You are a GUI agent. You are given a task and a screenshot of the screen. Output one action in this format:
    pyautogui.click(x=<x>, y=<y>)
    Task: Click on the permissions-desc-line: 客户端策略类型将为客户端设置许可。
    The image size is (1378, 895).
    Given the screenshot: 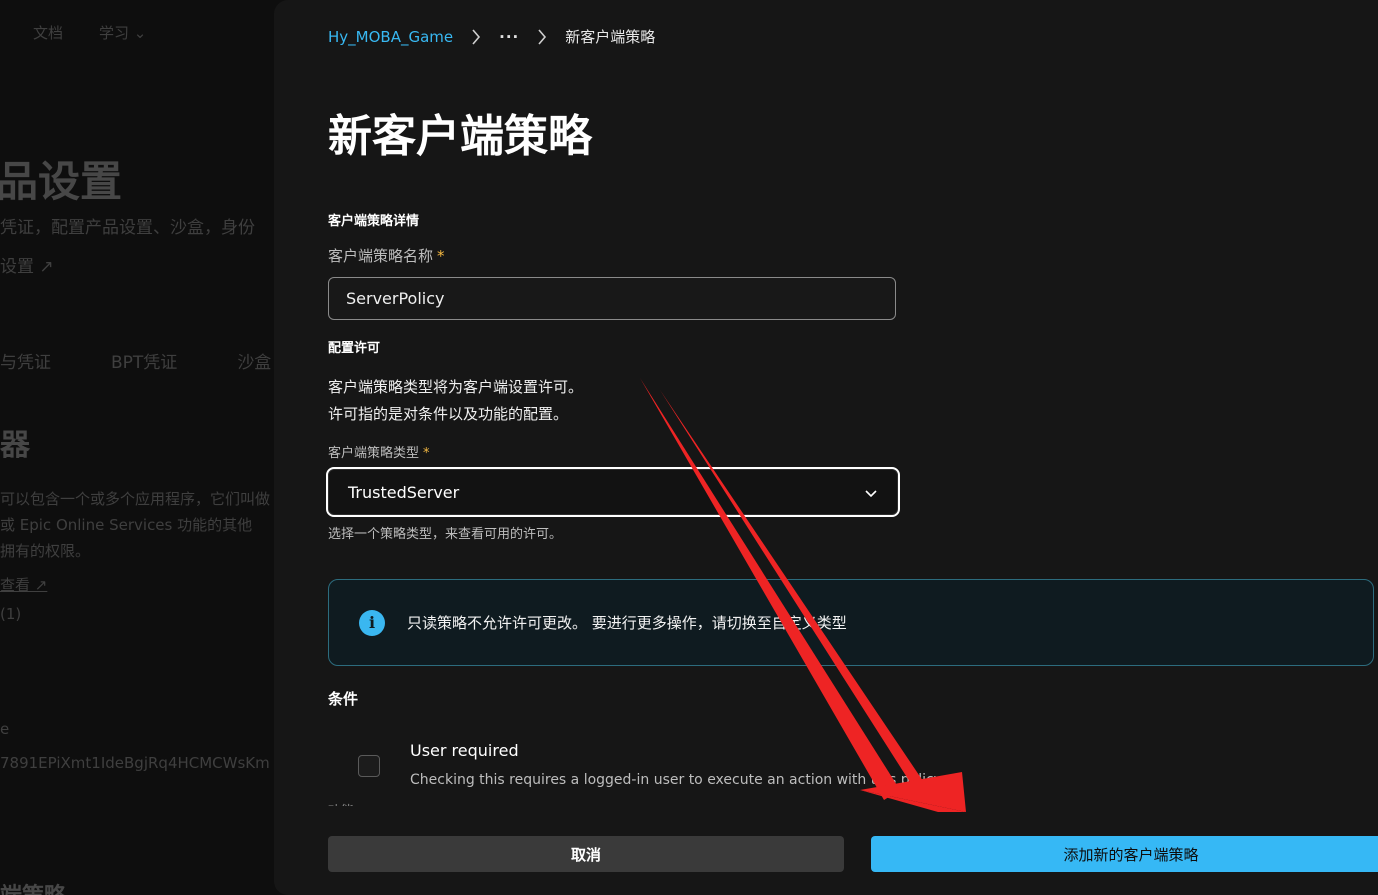 What is the action you would take?
    pyautogui.click(x=456, y=387)
    